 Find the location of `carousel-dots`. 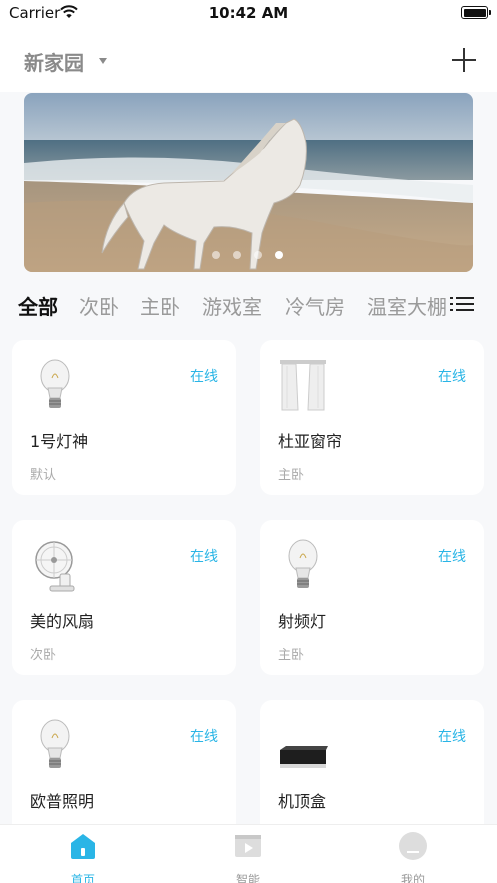

carousel-dots is located at coordinates (247, 255).